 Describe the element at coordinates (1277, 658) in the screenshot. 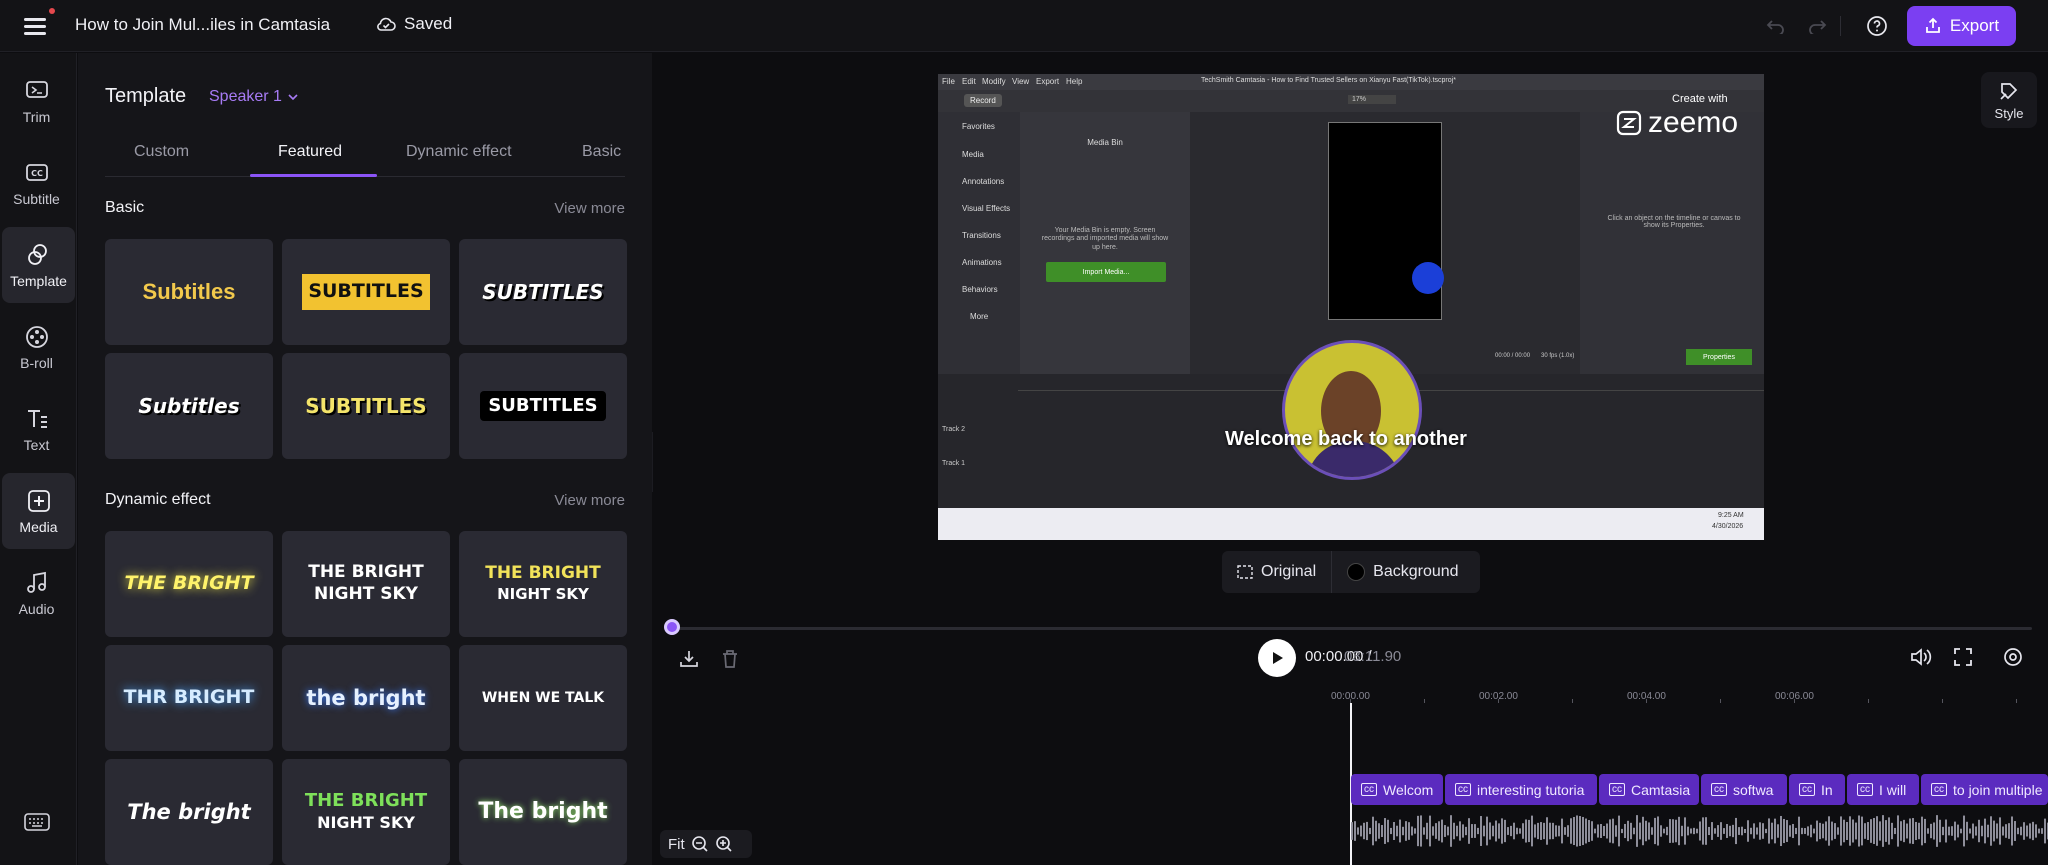

I see `play-button` at that location.